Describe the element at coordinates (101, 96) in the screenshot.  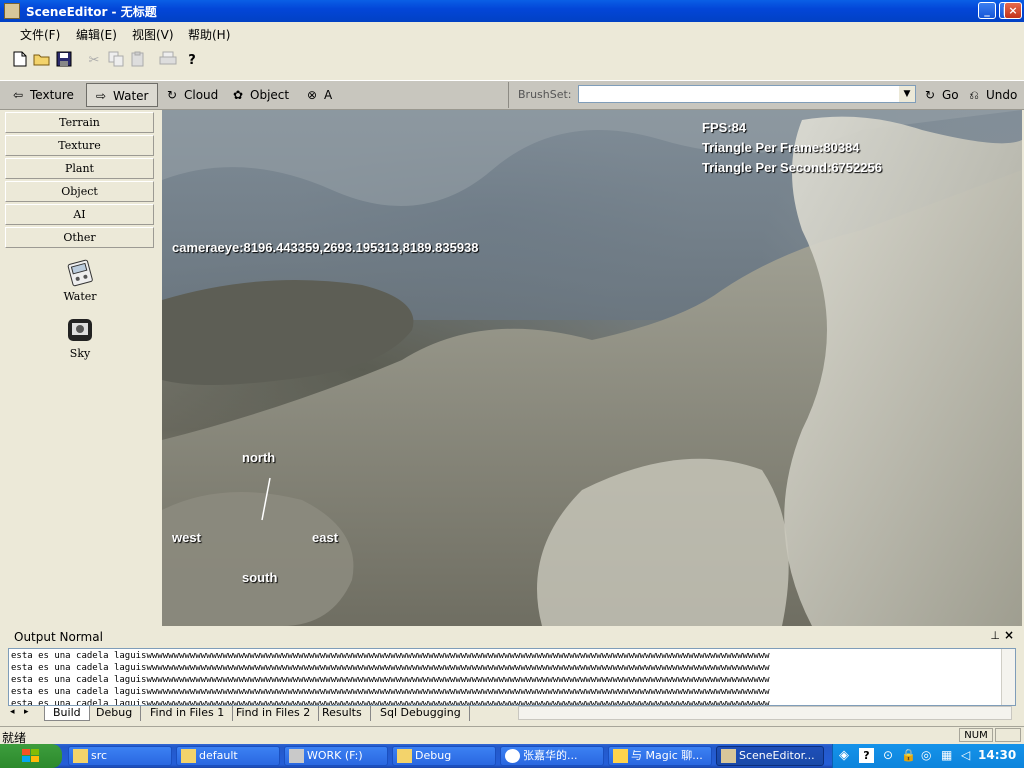
I see `arrow-right-icon: ⇨` at that location.